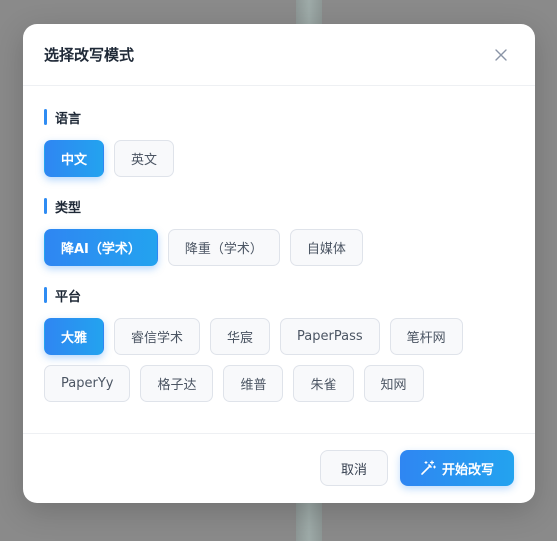 Image resolution: width=557 pixels, height=541 pixels. I want to click on close-icon, so click(501, 54).